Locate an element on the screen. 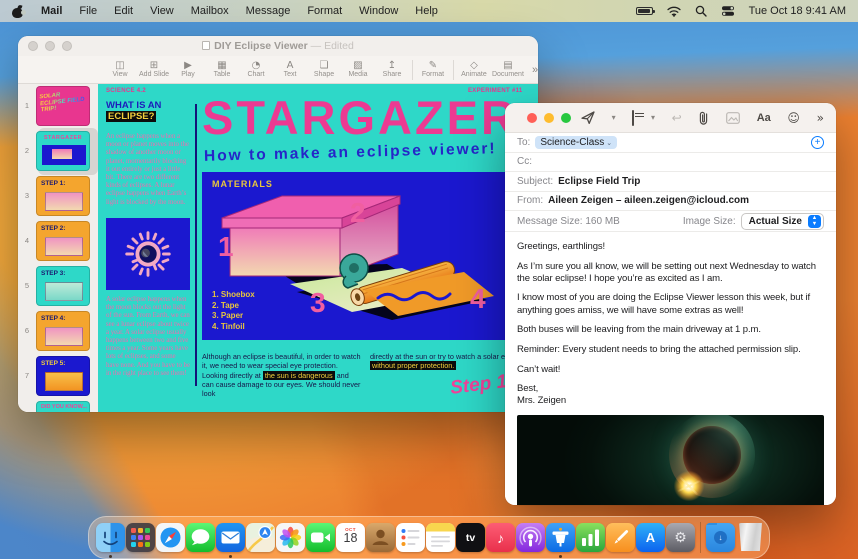 The width and height of the screenshot is (858, 559). toolbar-divider is located at coordinates (412, 69).